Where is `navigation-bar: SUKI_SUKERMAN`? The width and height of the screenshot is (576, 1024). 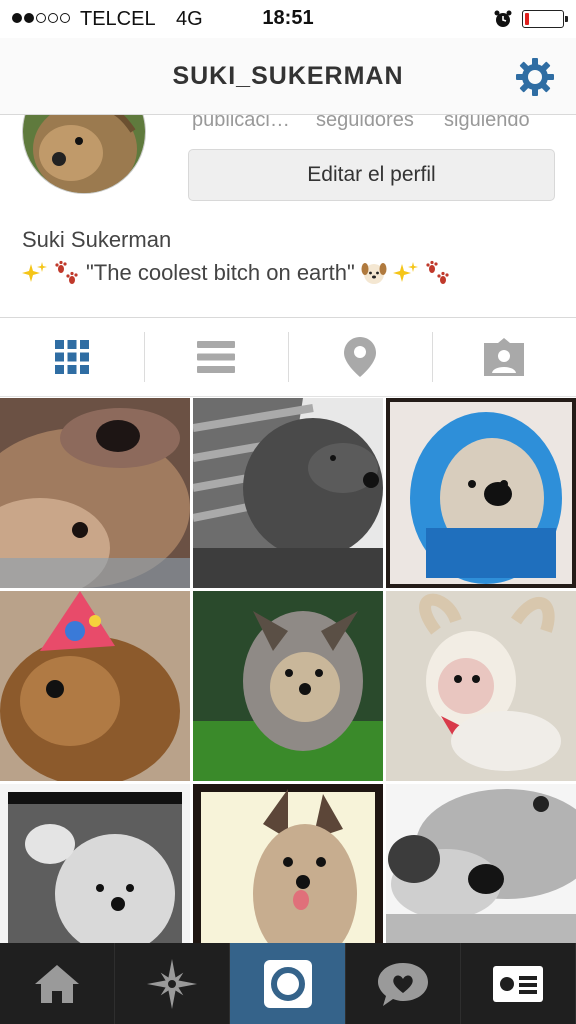
navigation-bar: SUKI_SUKERMAN is located at coordinates (288, 76).